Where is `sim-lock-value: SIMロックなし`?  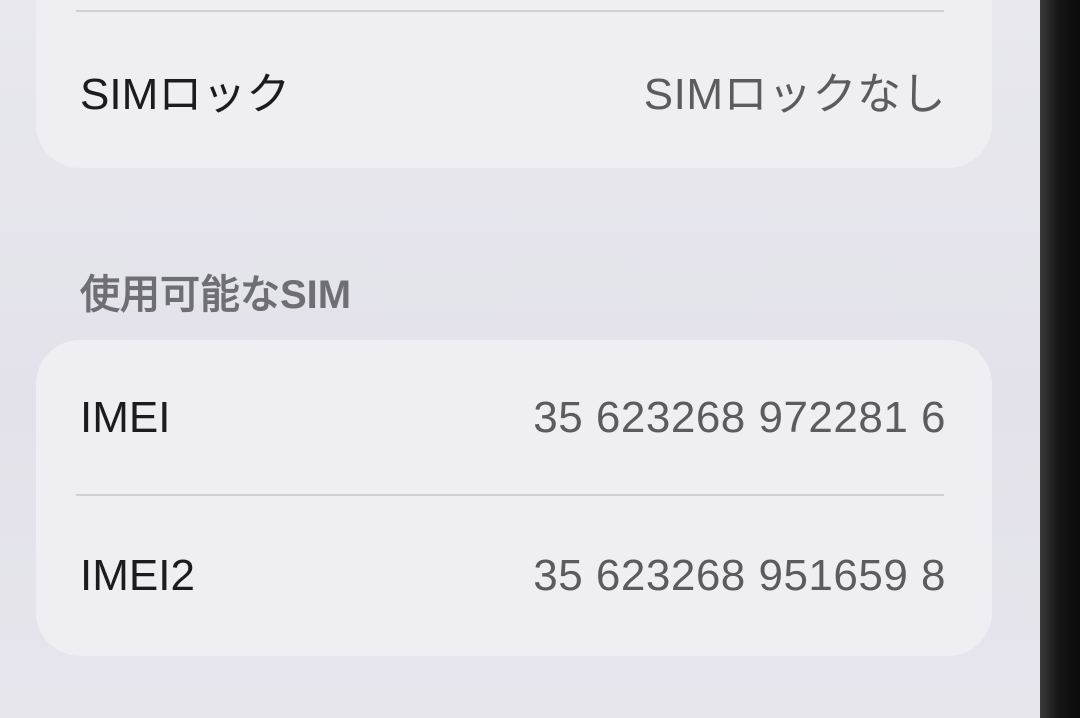 sim-lock-value: SIMロックなし is located at coordinates (794, 94).